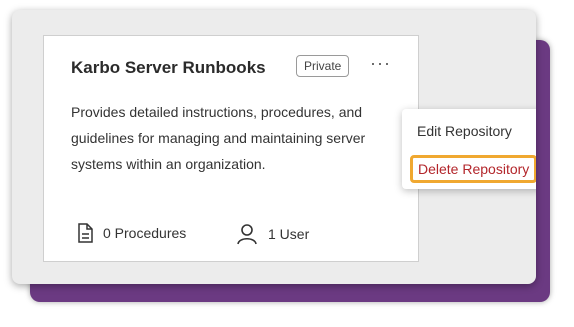  Describe the element at coordinates (469, 149) in the screenshot. I see `repository-context-menu: Edit Repository Delete Repository` at that location.